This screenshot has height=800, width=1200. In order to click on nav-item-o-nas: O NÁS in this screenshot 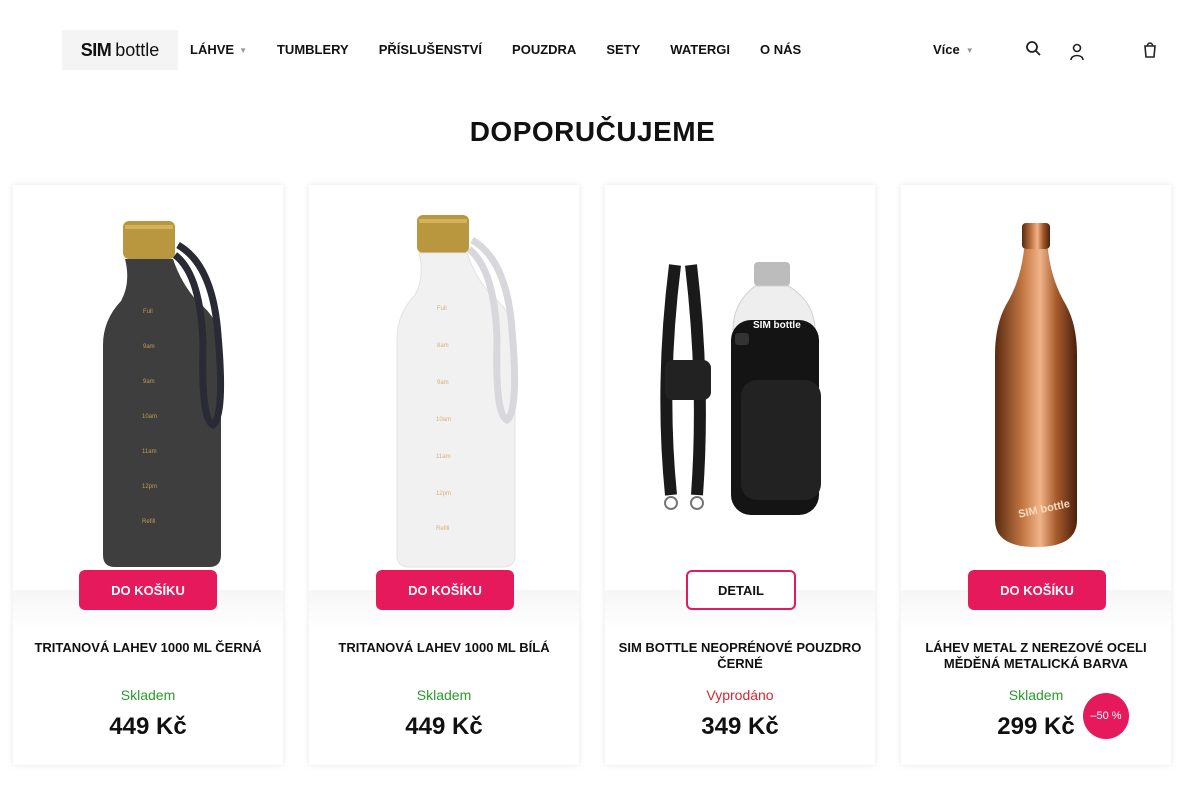, I will do `click(780, 49)`.